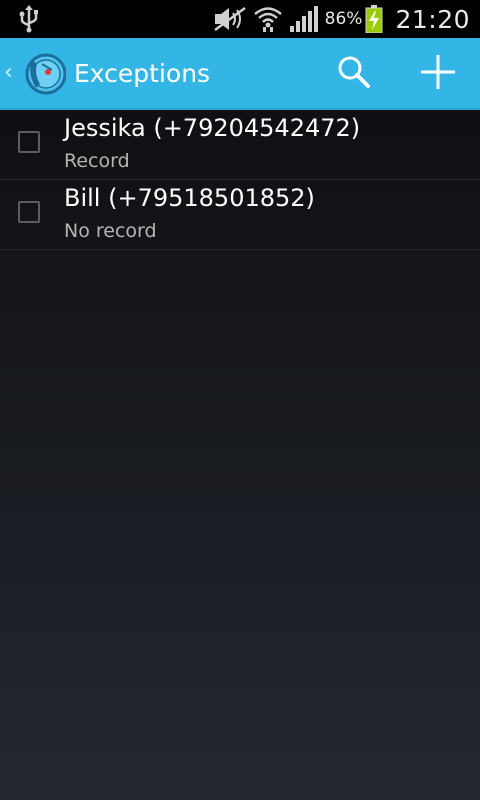 The width and height of the screenshot is (480, 800). I want to click on mute-icon, so click(230, 19).